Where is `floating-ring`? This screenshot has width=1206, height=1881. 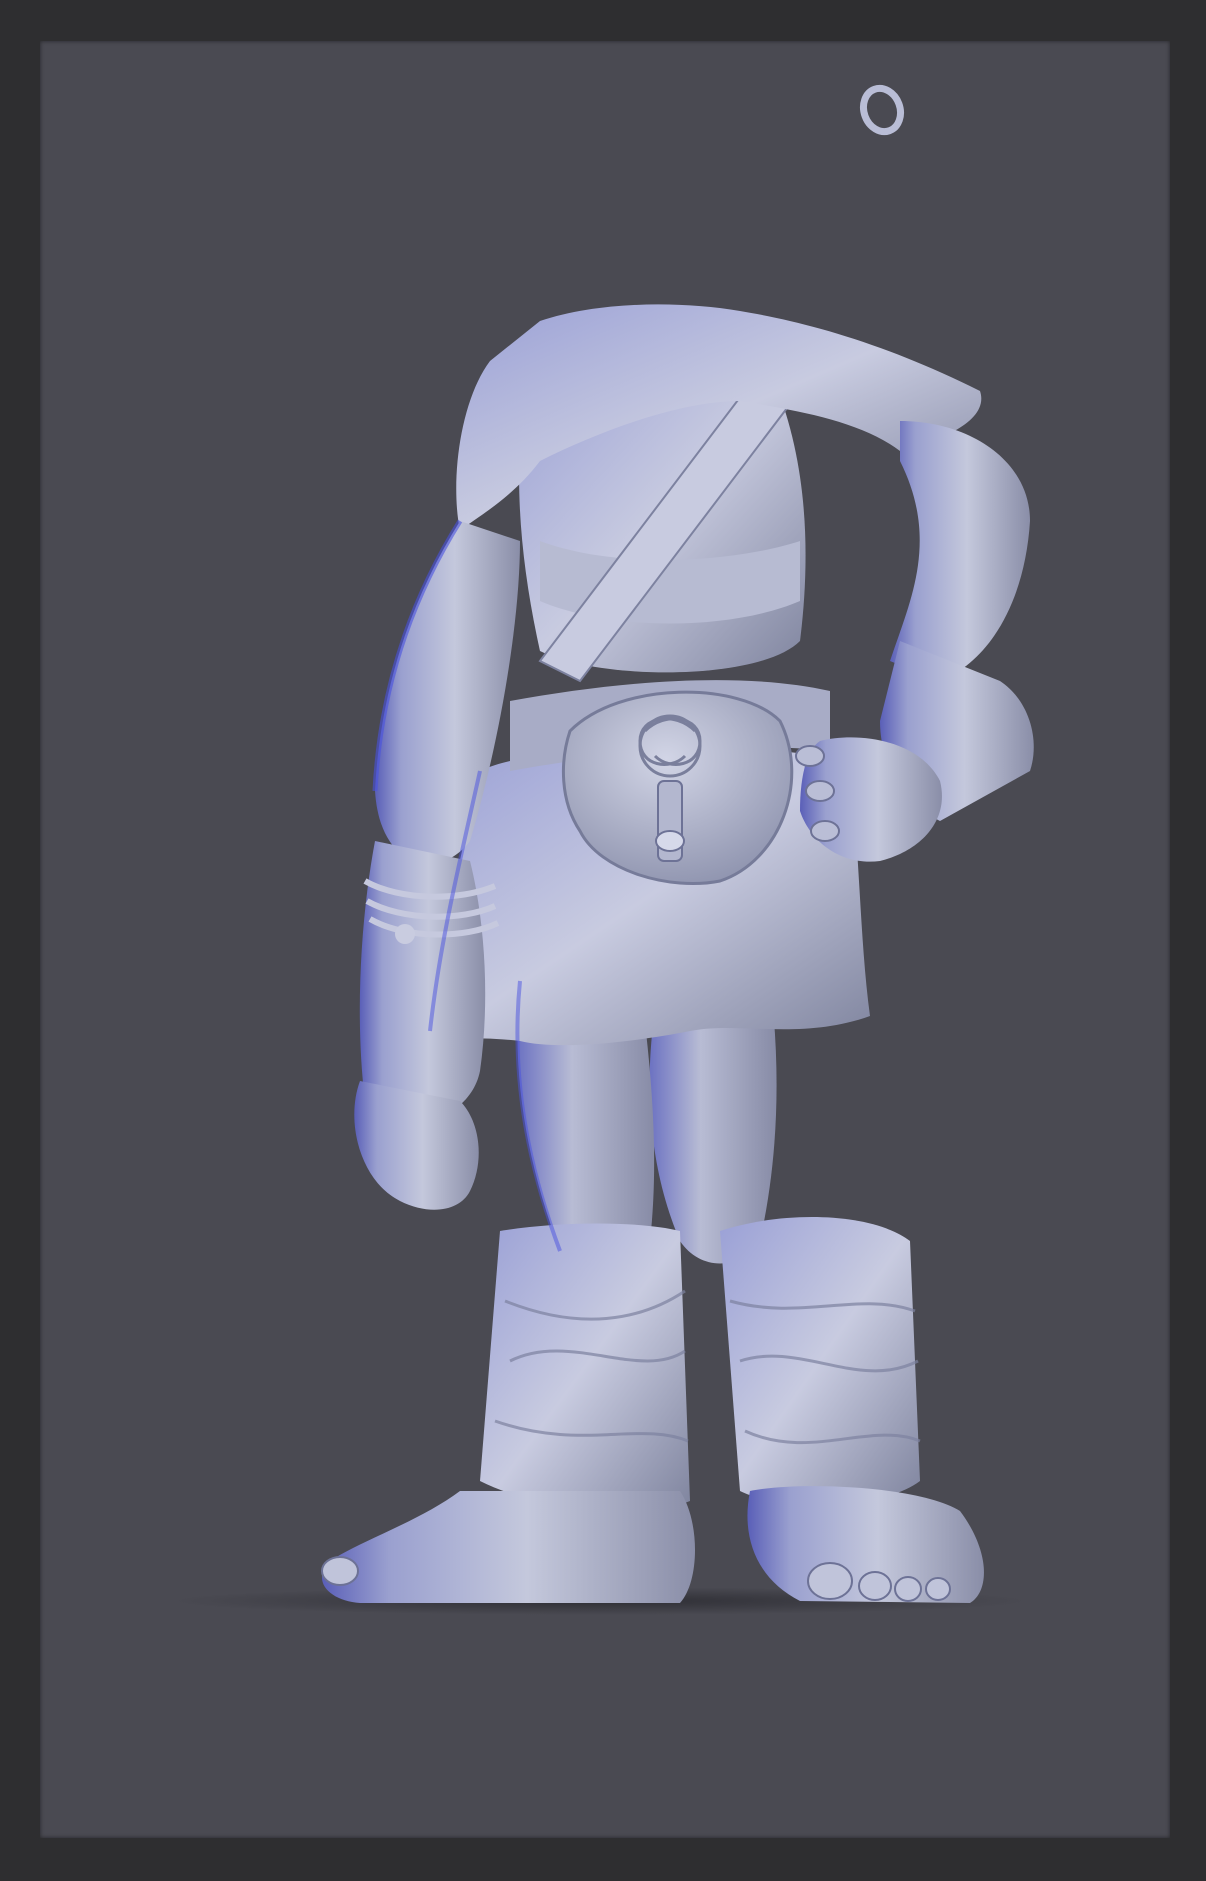 floating-ring is located at coordinates (882, 110).